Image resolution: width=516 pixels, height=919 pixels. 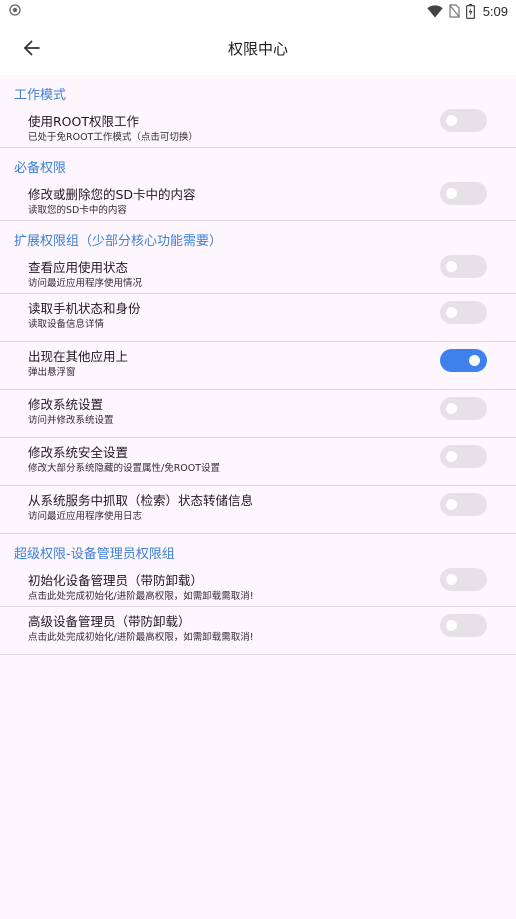 I want to click on section-header-work-mode: 工作模式, so click(x=40, y=95).